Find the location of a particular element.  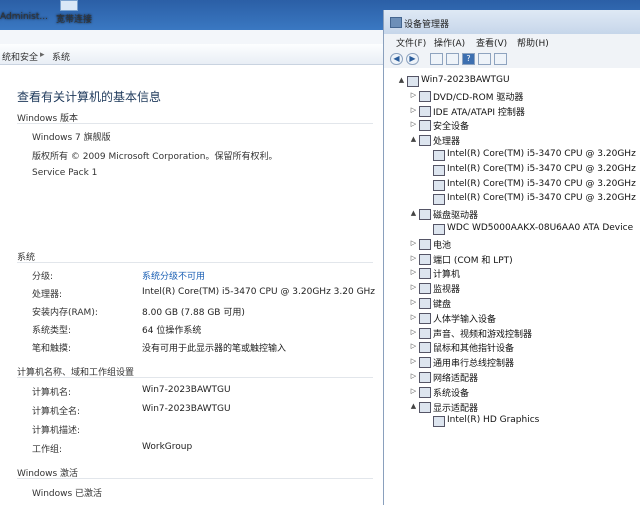

tree-label: IDE ATA/ATAPI 控制器 is located at coordinates (479, 112).